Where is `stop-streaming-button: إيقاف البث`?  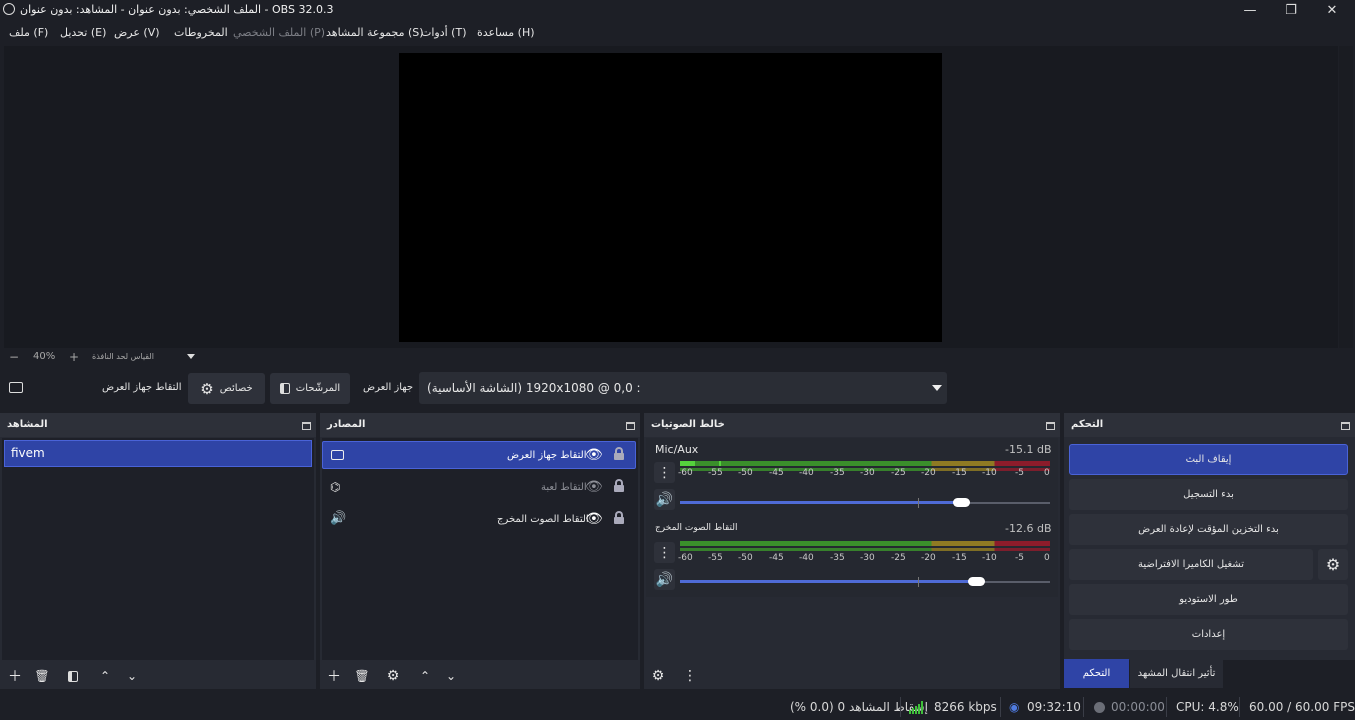
stop-streaming-button: إيقاف البث is located at coordinates (1208, 459).